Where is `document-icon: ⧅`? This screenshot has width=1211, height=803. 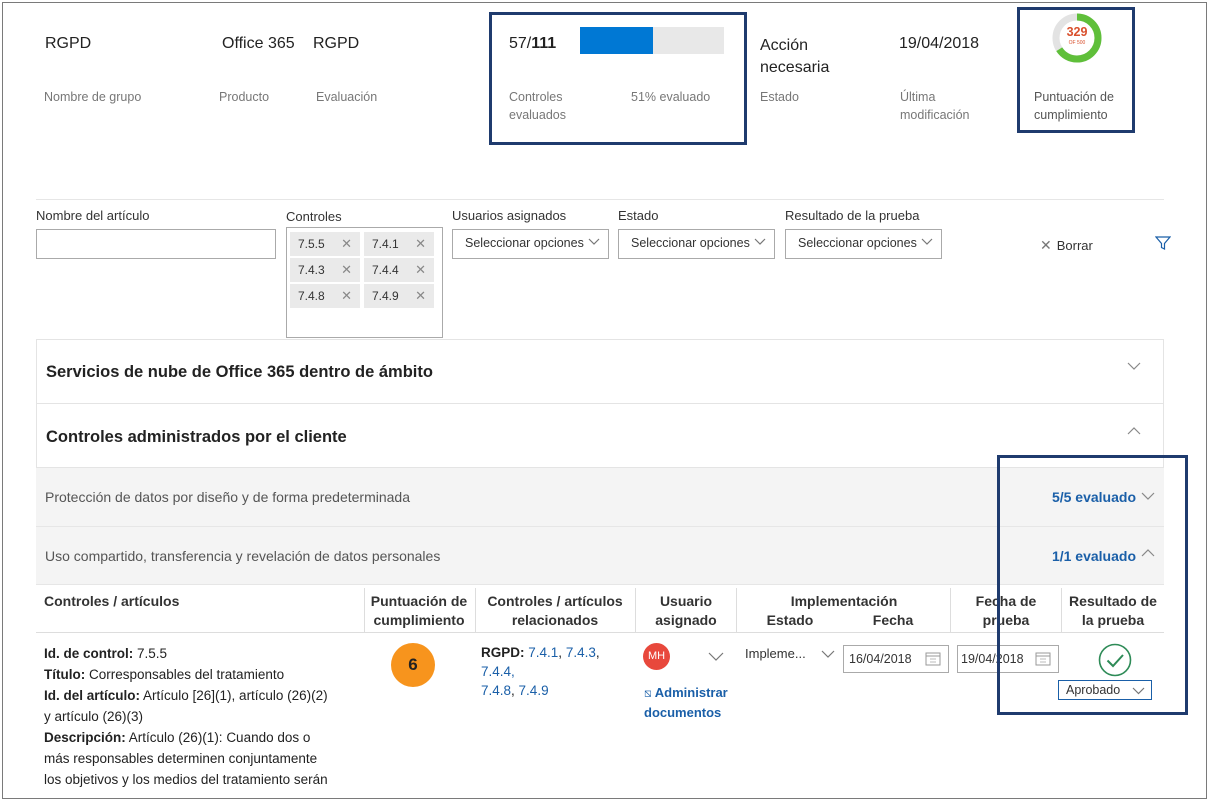 document-icon: ⧅ is located at coordinates (648, 693).